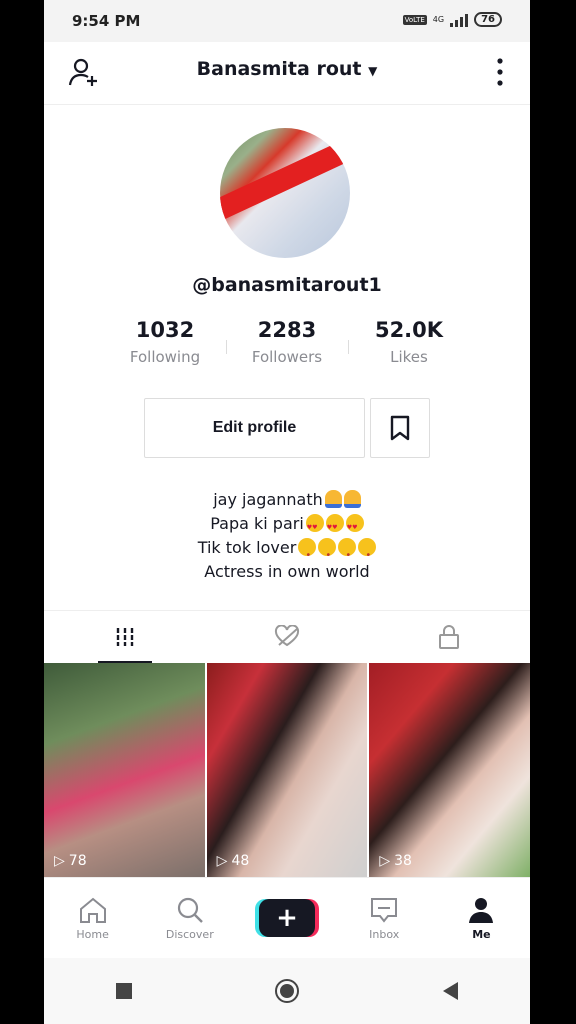 The height and width of the screenshot is (1024, 576). Describe the element at coordinates (449, 770) in the screenshot. I see `video-thumbnail: ▷ 38` at that location.